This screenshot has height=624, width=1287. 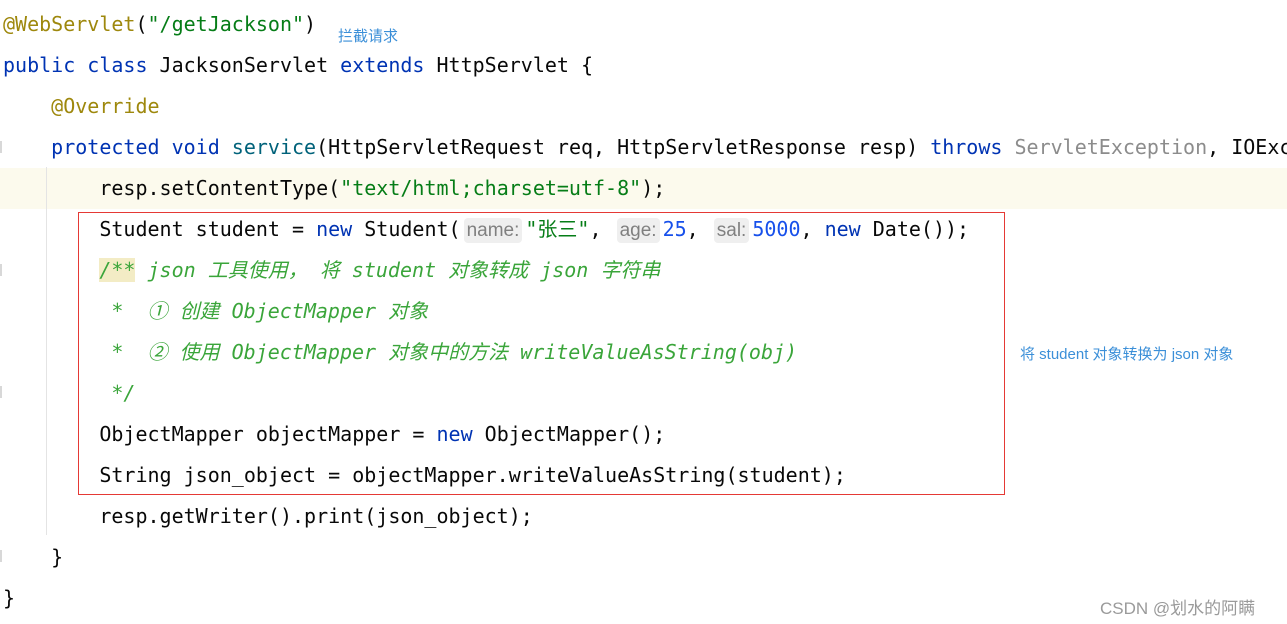 What do you see at coordinates (105, 106) in the screenshot?
I see `code-token: @Override` at bounding box center [105, 106].